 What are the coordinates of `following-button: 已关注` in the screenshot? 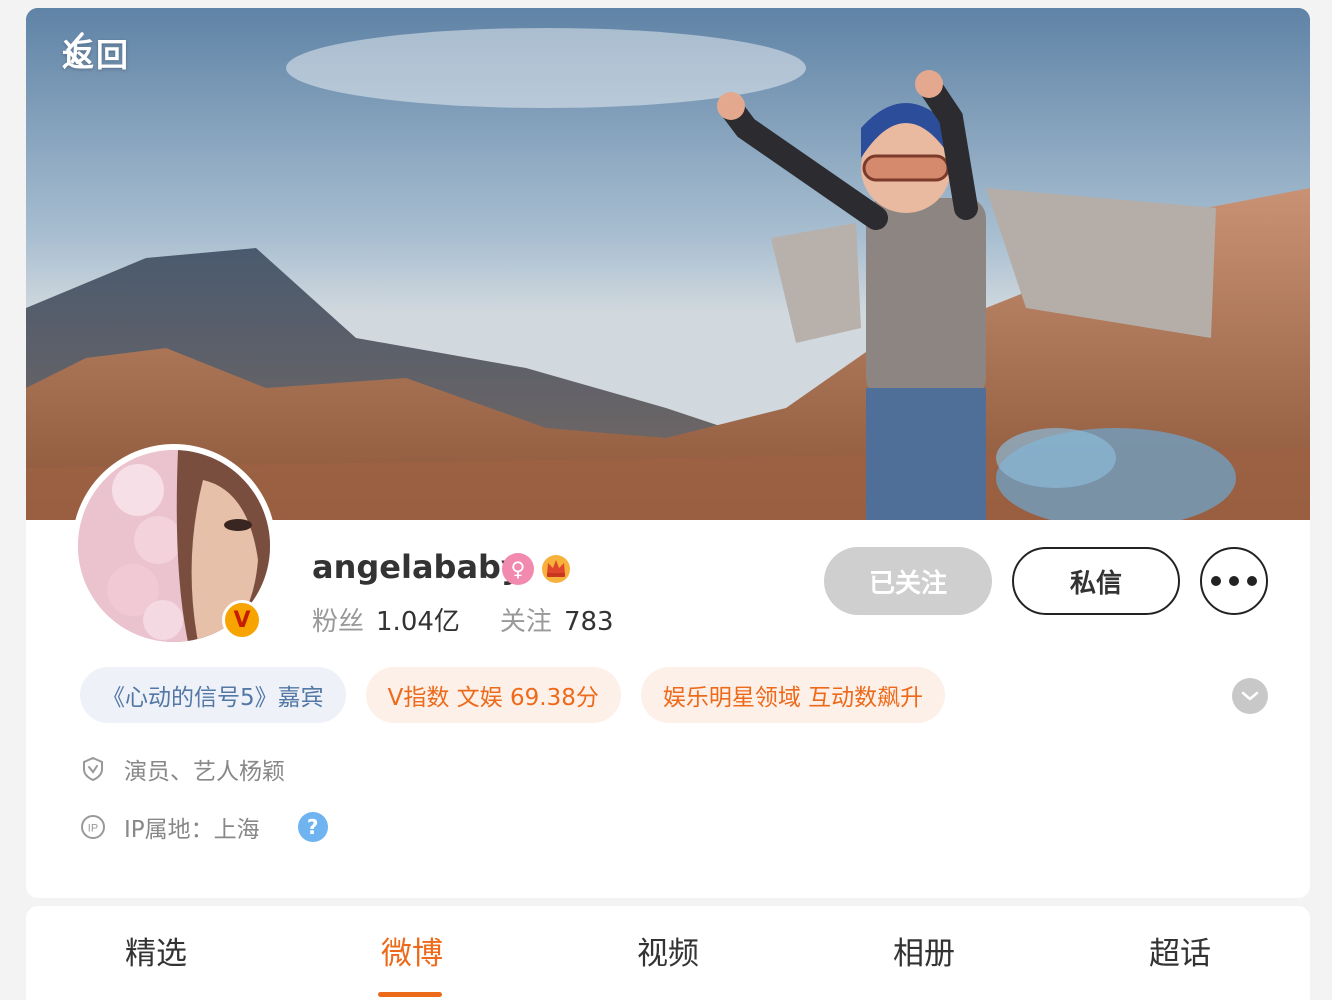 It's located at (908, 581).